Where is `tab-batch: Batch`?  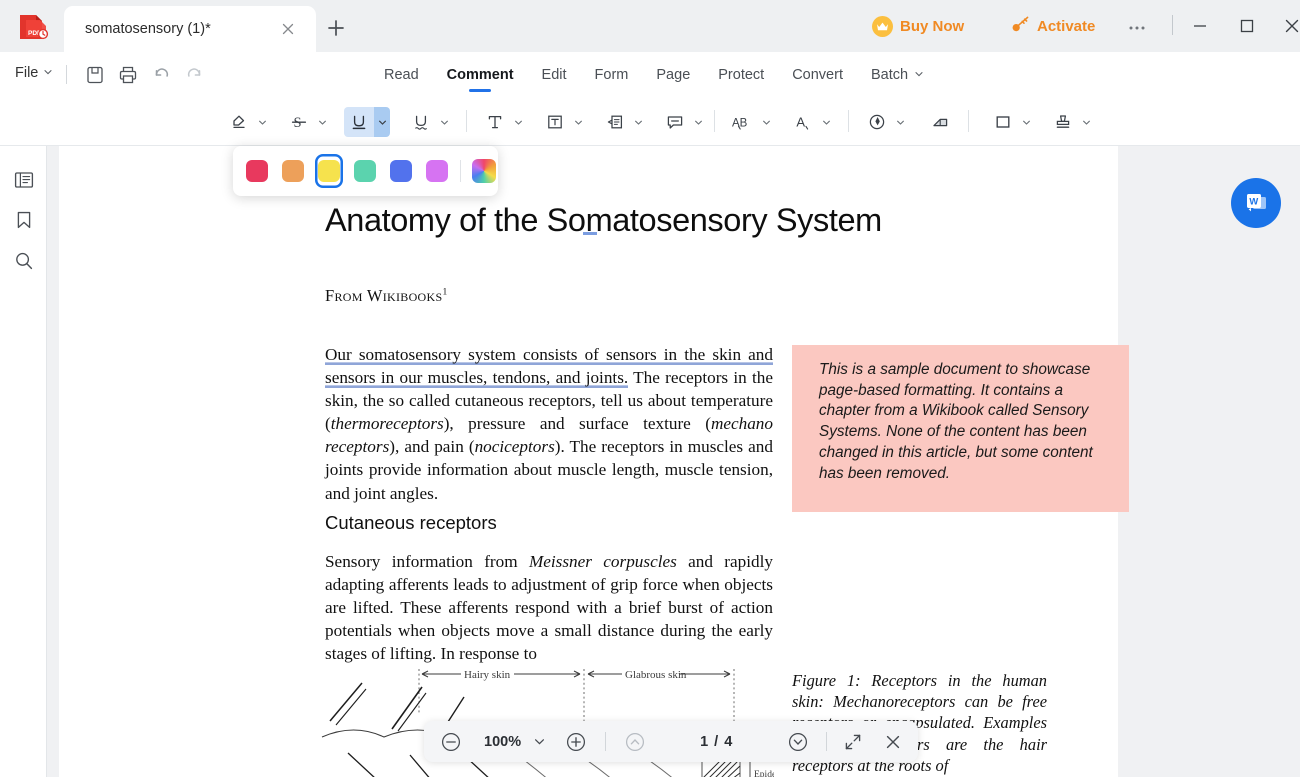 tab-batch: Batch is located at coordinates (897, 75).